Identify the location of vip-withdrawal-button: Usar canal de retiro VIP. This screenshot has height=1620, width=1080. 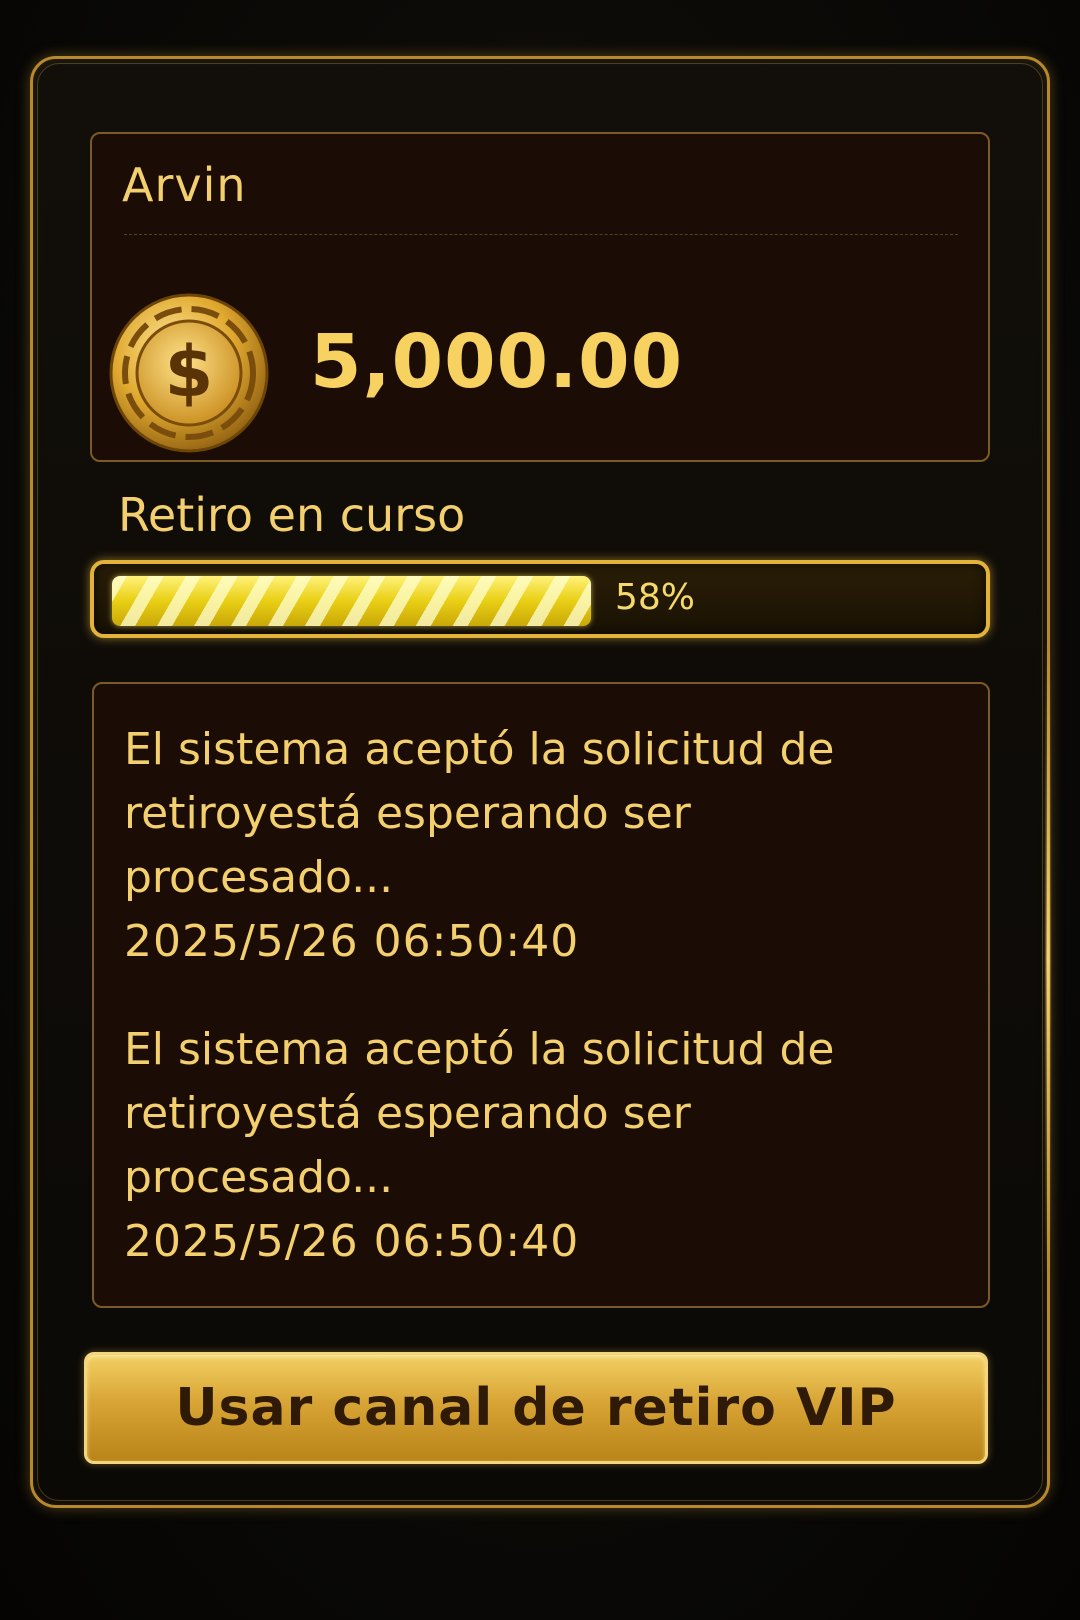
(536, 1408).